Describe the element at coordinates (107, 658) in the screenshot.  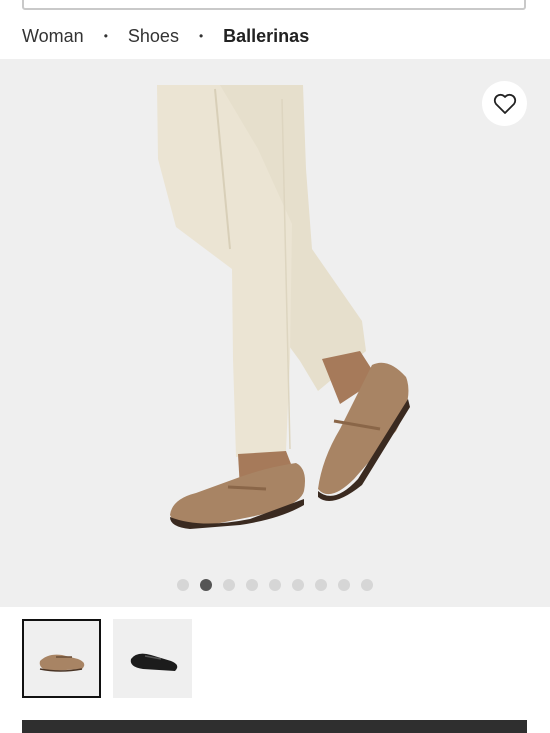
I see `thumbnail-strip` at that location.